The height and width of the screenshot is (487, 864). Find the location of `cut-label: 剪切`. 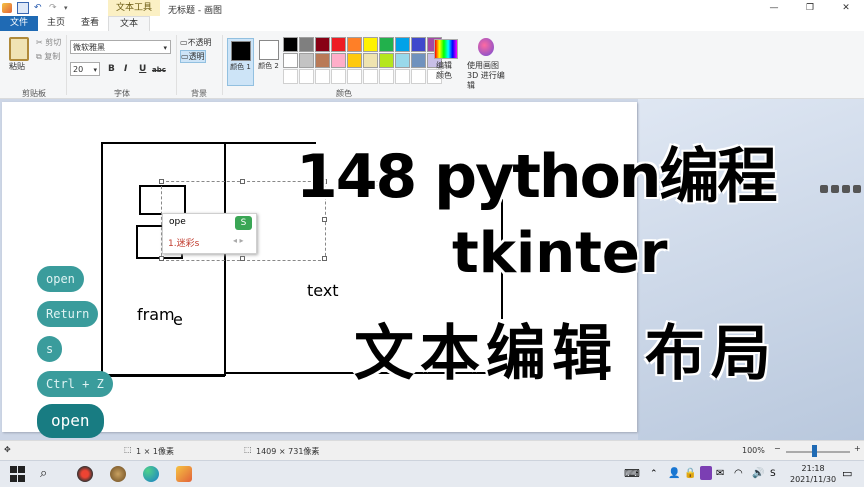

cut-label: 剪切 is located at coordinates (53, 42).